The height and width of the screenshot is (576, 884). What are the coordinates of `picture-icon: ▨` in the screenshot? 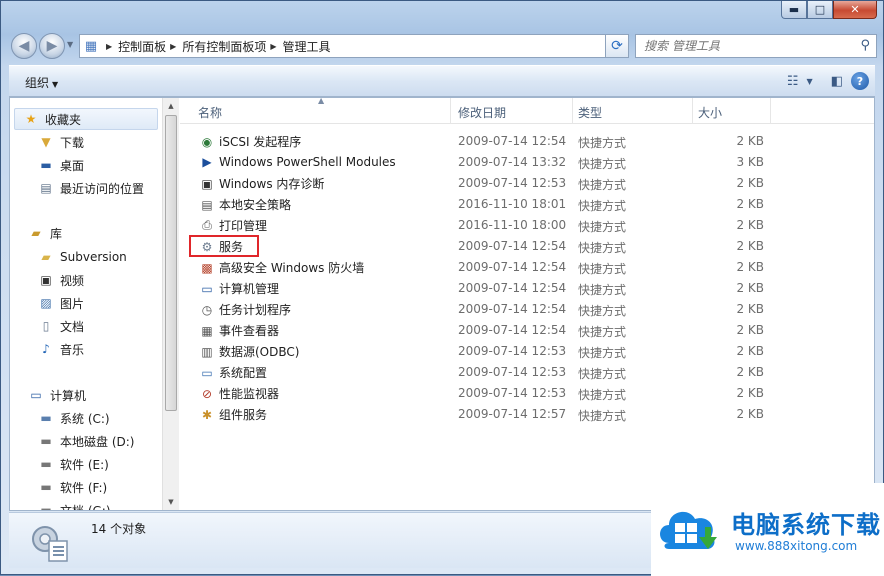 It's located at (46, 303).